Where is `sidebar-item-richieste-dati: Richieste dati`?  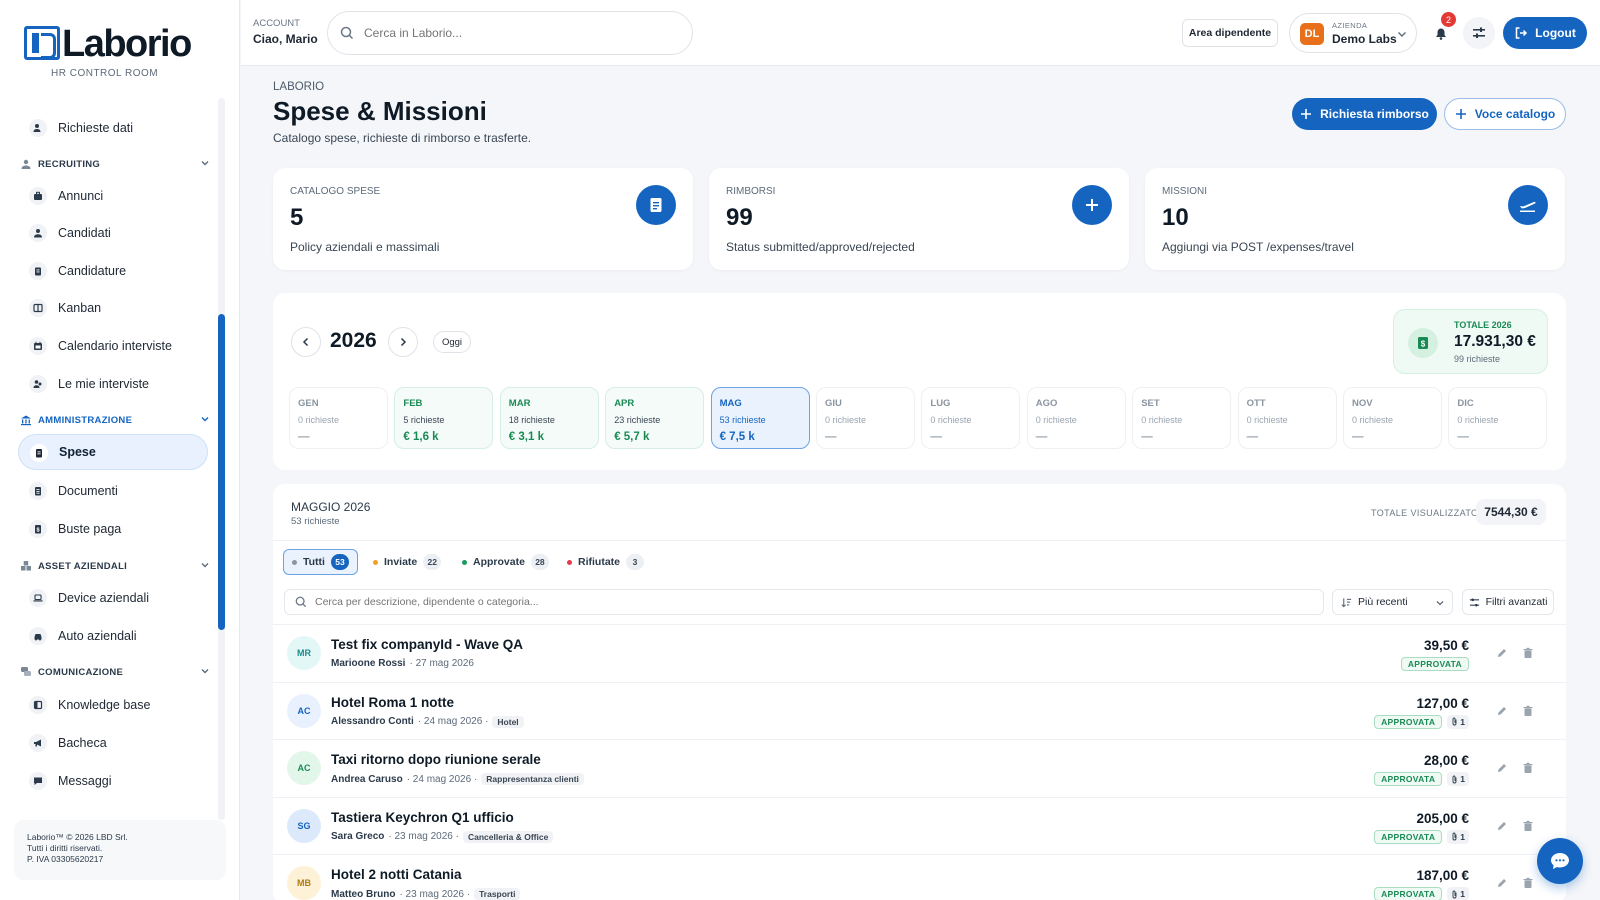
sidebar-item-richieste-dati: Richieste dati is located at coordinates (113, 128).